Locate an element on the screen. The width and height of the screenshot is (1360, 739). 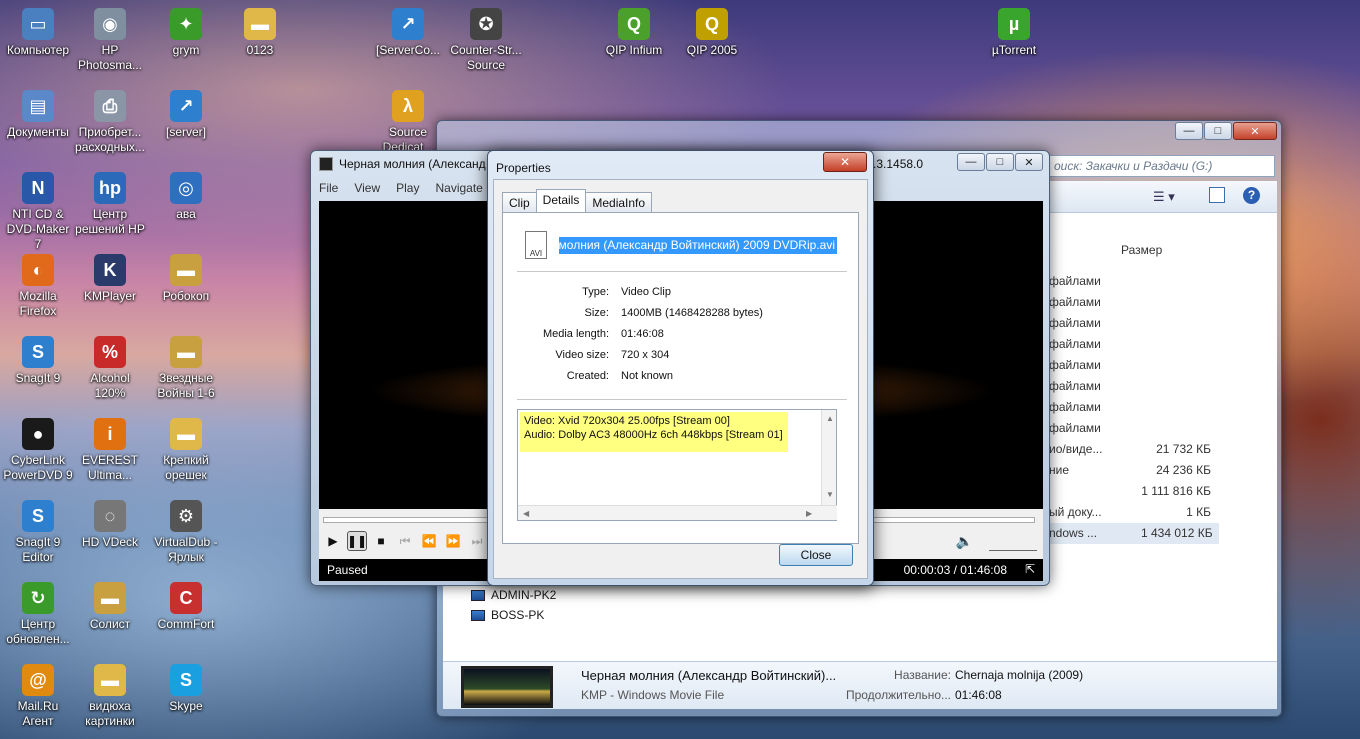
kmp-minimize-button: — is located at coordinates (971, 162).